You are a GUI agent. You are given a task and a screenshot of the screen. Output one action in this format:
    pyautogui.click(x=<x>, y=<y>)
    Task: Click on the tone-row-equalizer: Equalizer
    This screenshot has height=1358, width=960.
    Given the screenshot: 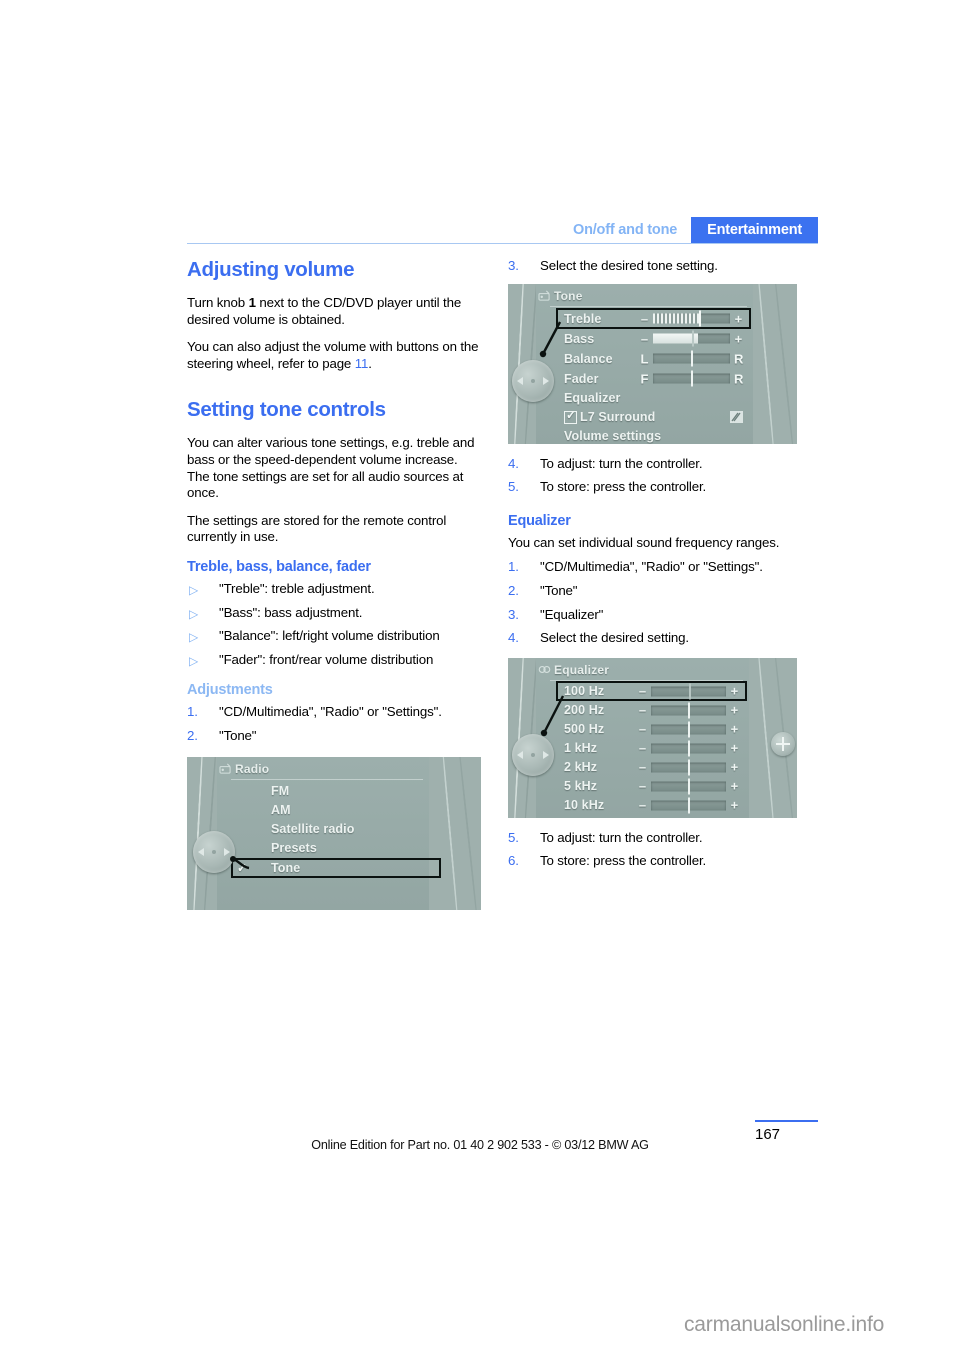 What is the action you would take?
    pyautogui.click(x=655, y=398)
    